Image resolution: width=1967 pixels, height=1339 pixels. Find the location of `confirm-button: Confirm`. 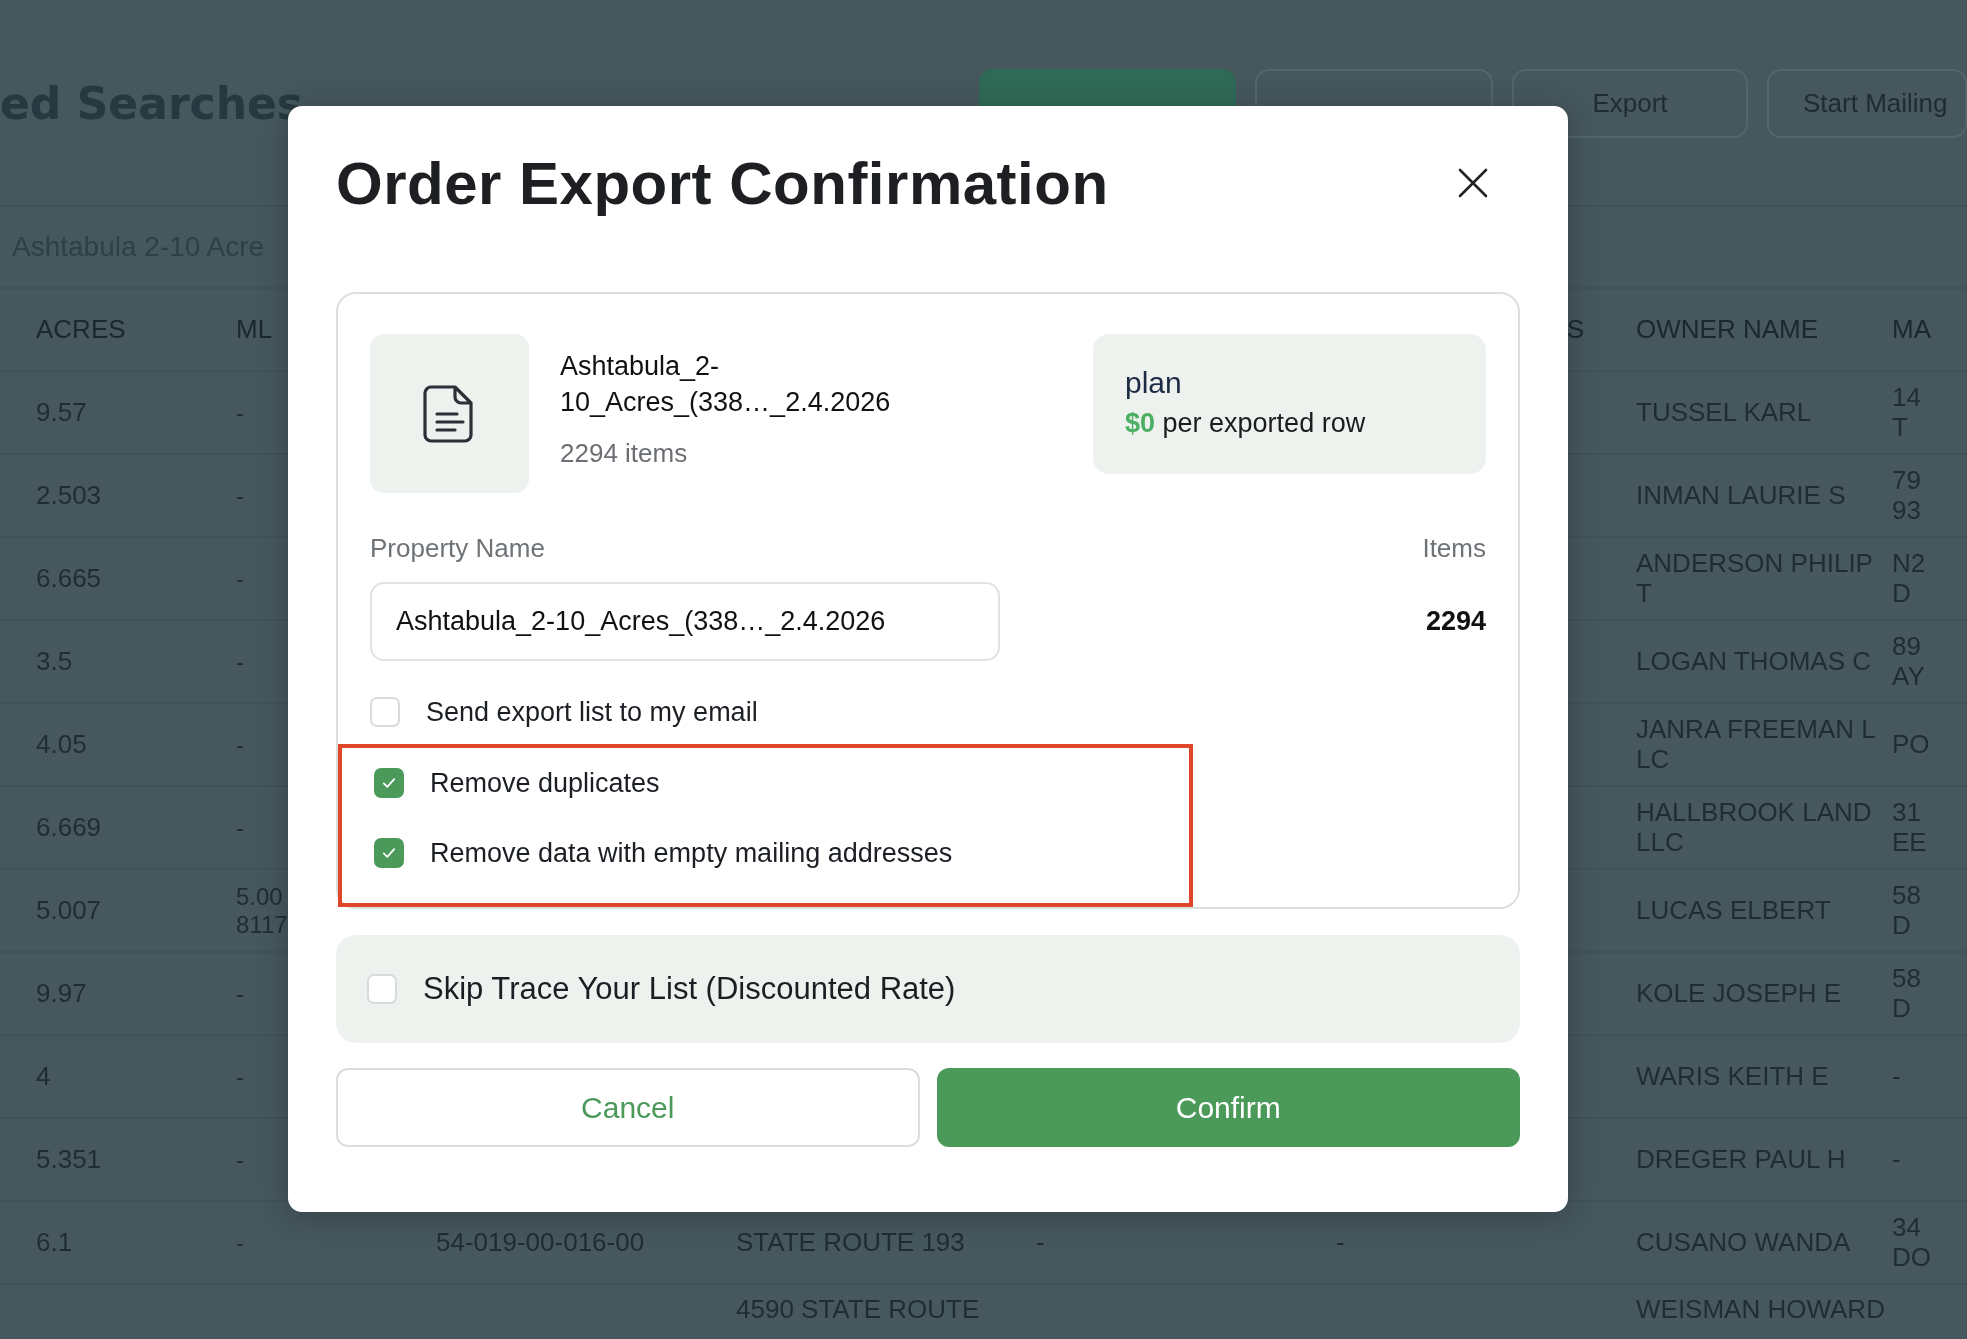

confirm-button: Confirm is located at coordinates (1228, 1107).